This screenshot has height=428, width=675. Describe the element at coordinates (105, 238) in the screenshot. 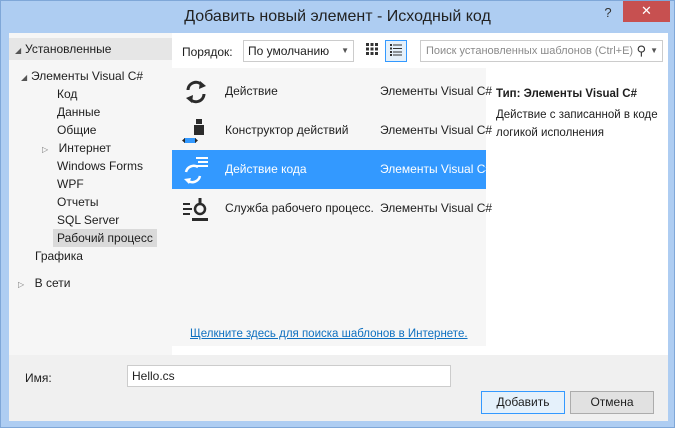

I see `tree-item-workflow: Рабочий процесс` at that location.